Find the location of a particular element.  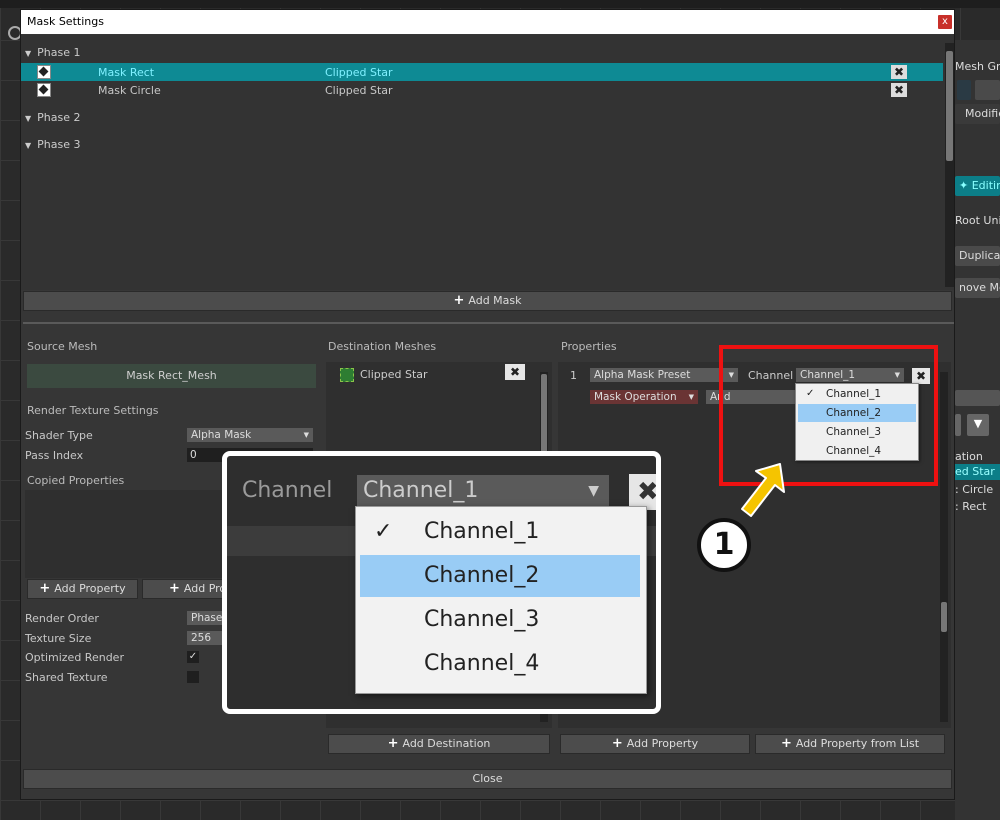

top-strip is located at coordinates (500, 4).